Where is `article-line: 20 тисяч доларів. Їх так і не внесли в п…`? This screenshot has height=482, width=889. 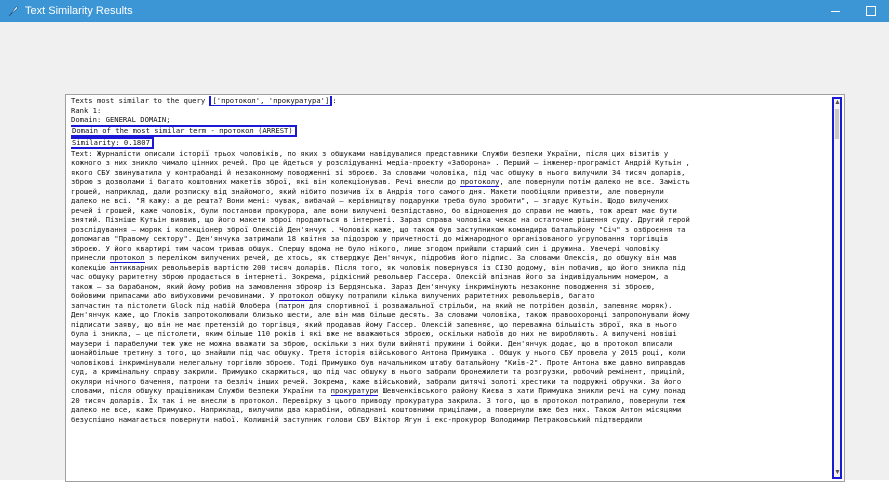
article-line: 20 тисяч доларів. Їх так і не внесли в п… is located at coordinates (452, 400).